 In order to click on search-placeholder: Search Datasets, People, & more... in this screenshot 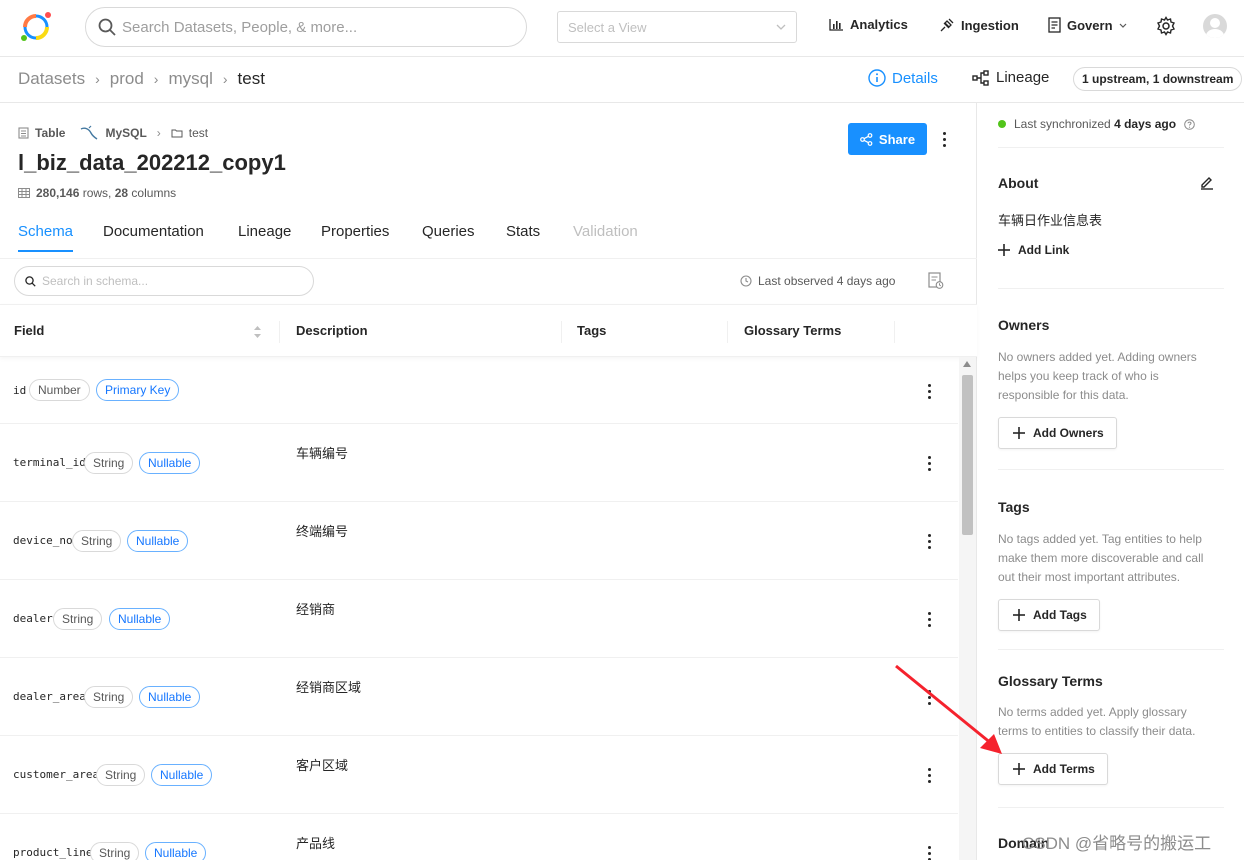, I will do `click(240, 27)`.